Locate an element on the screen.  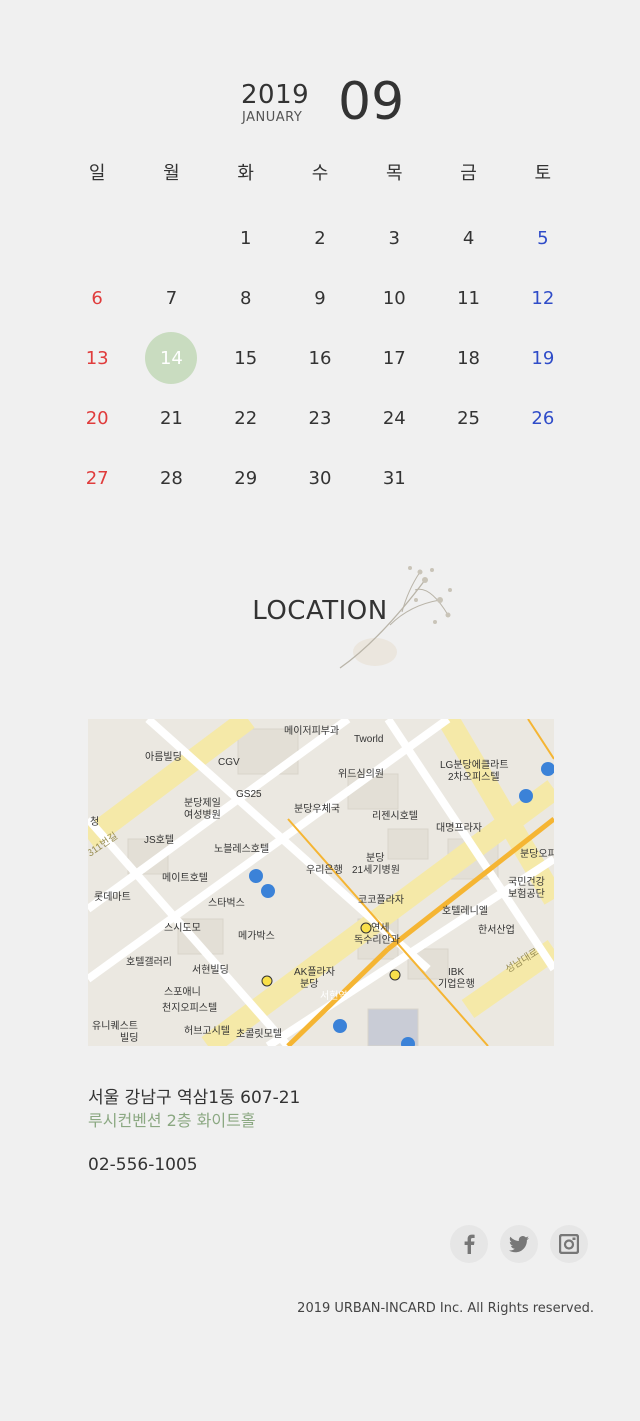
day-cell: 16 is located at coordinates (320, 358).